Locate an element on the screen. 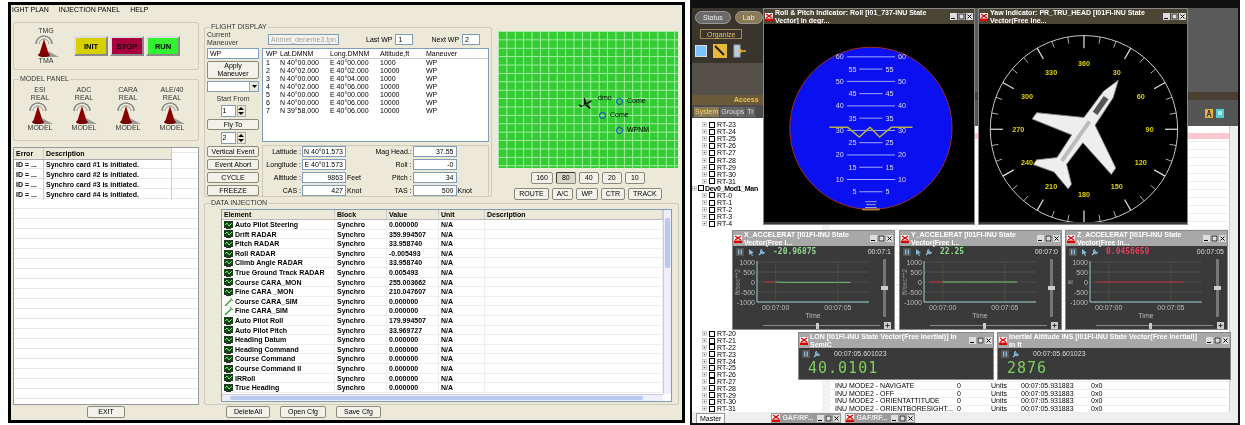 The image size is (1245, 425). letter-a-icon is located at coordinates (1209, 113).